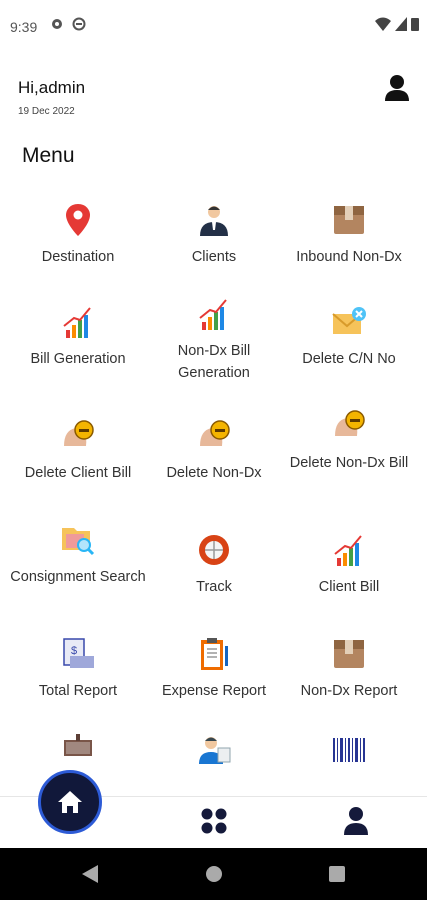 This screenshot has height=900, width=427. I want to click on settings-icon, so click(57, 24).